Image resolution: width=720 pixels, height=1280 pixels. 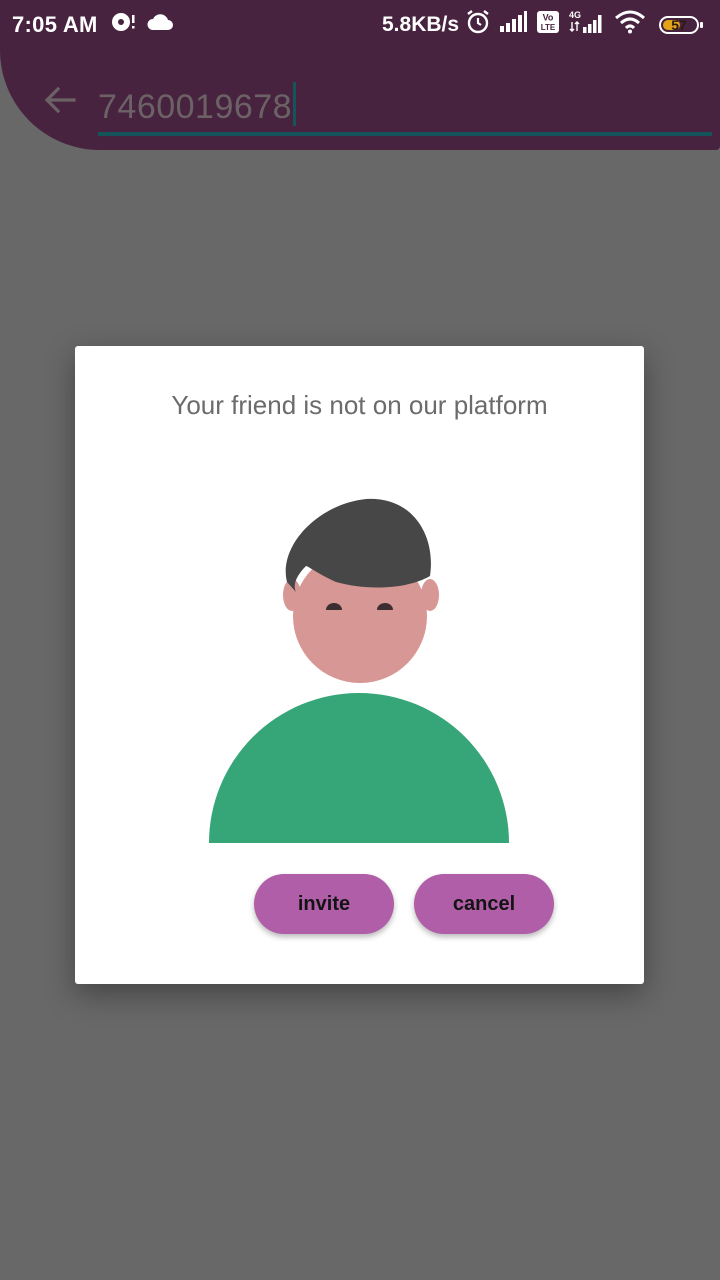 What do you see at coordinates (484, 904) in the screenshot?
I see `cancel-button: cancel` at bounding box center [484, 904].